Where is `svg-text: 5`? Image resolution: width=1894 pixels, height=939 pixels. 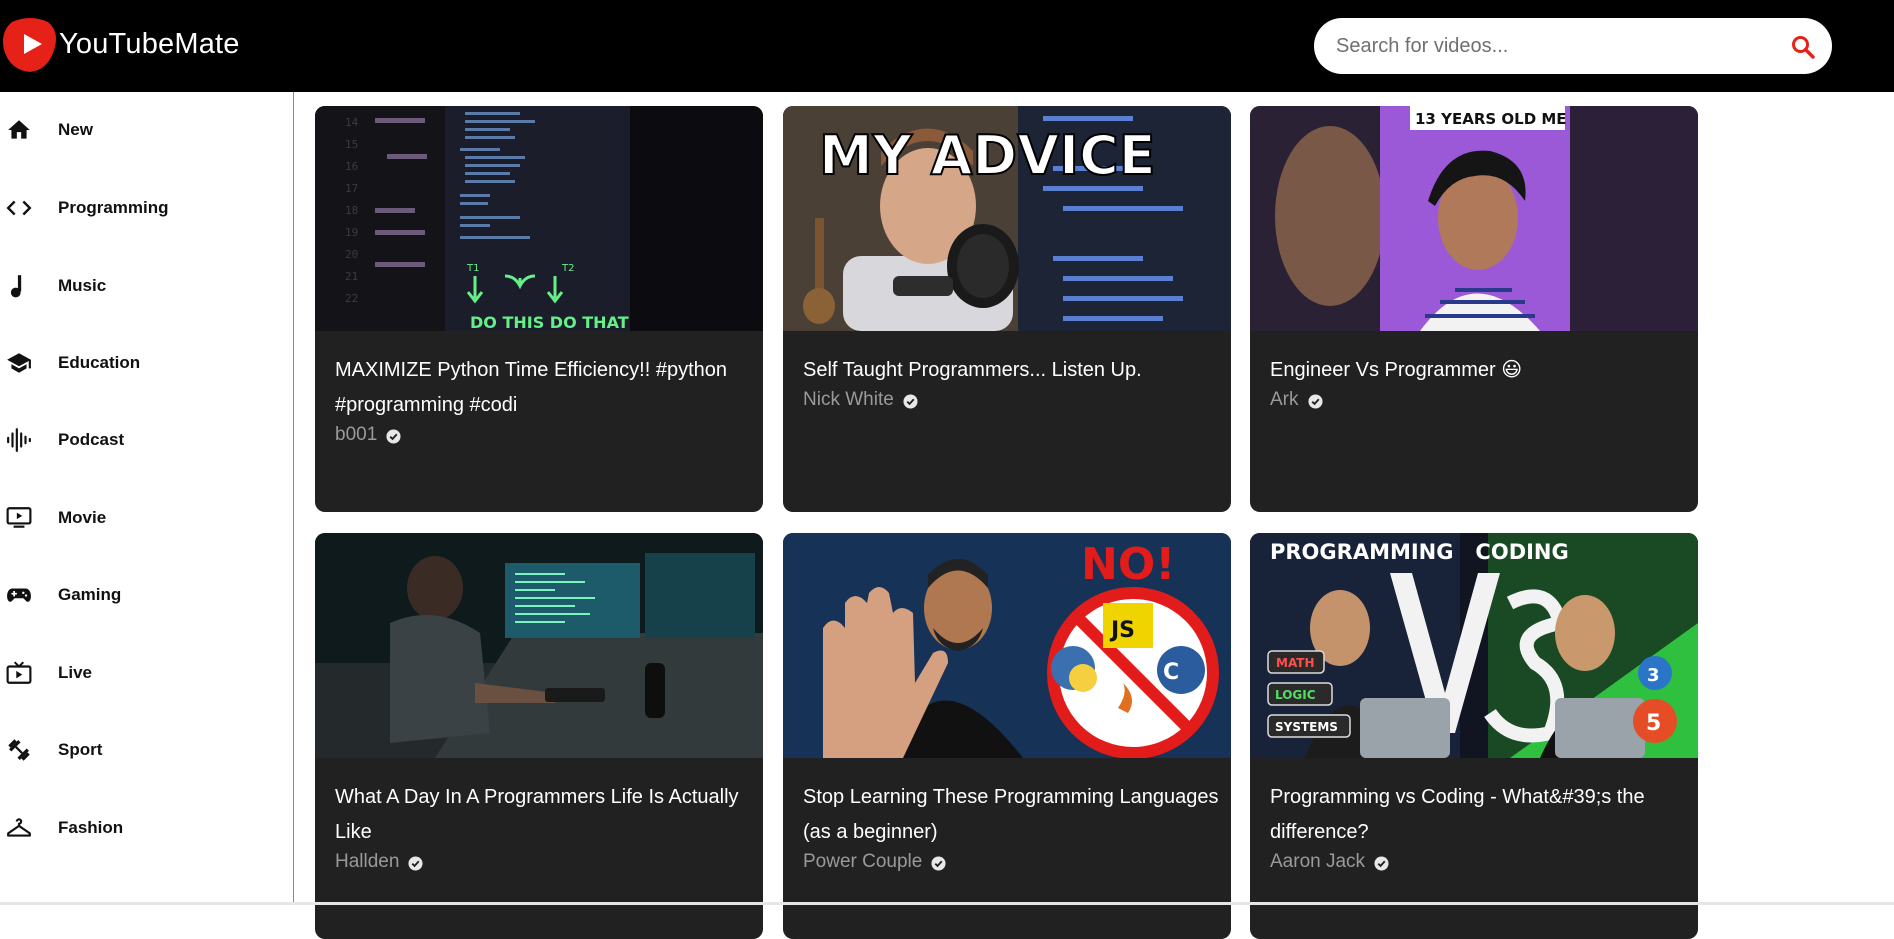 svg-text: 5 is located at coordinates (1653, 723).